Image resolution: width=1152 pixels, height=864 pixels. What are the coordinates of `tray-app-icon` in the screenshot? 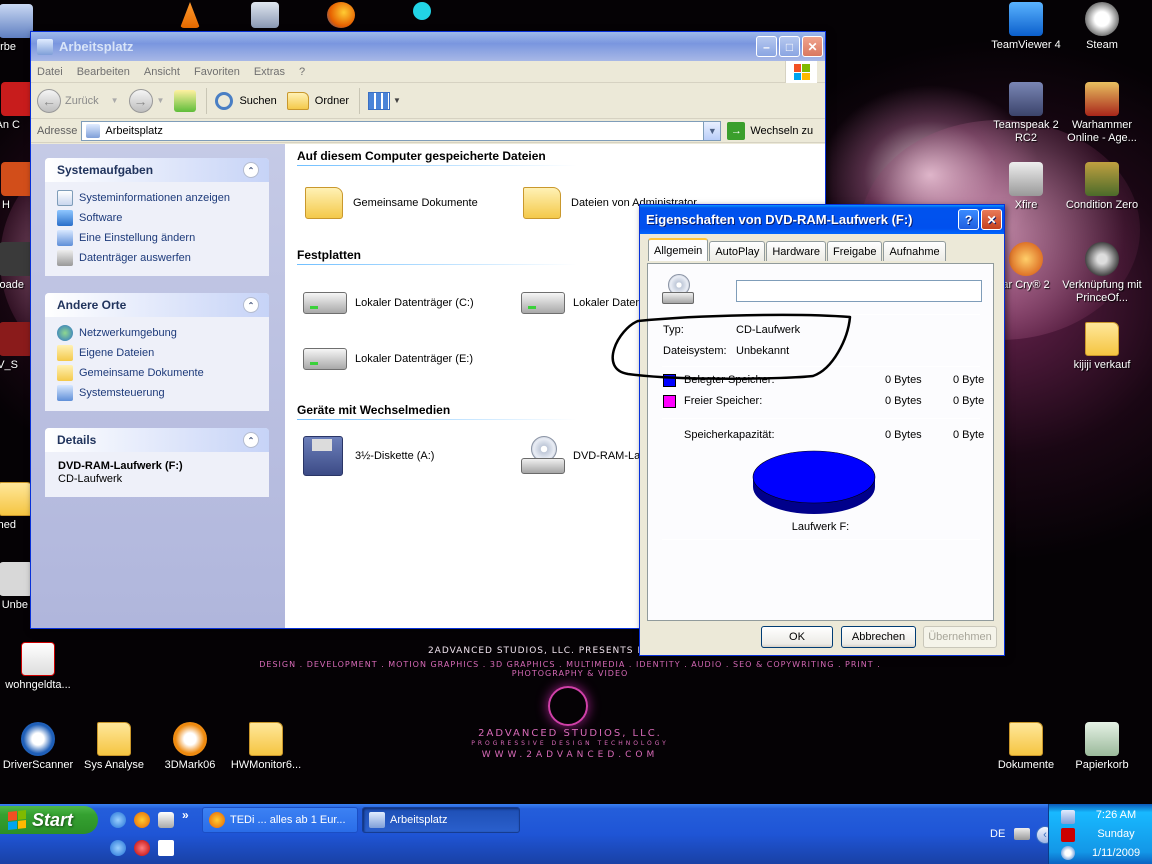 It's located at (1068, 817).